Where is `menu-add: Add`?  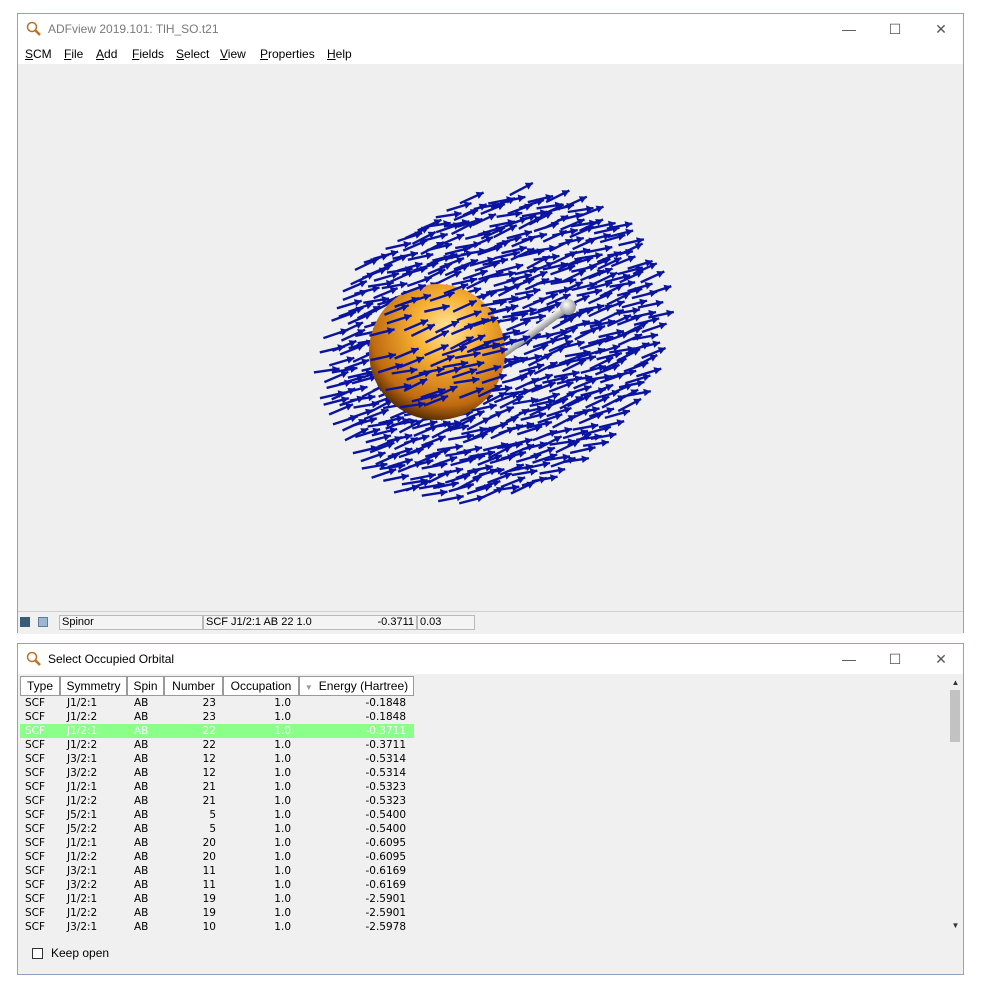
menu-add: Add is located at coordinates (106, 54).